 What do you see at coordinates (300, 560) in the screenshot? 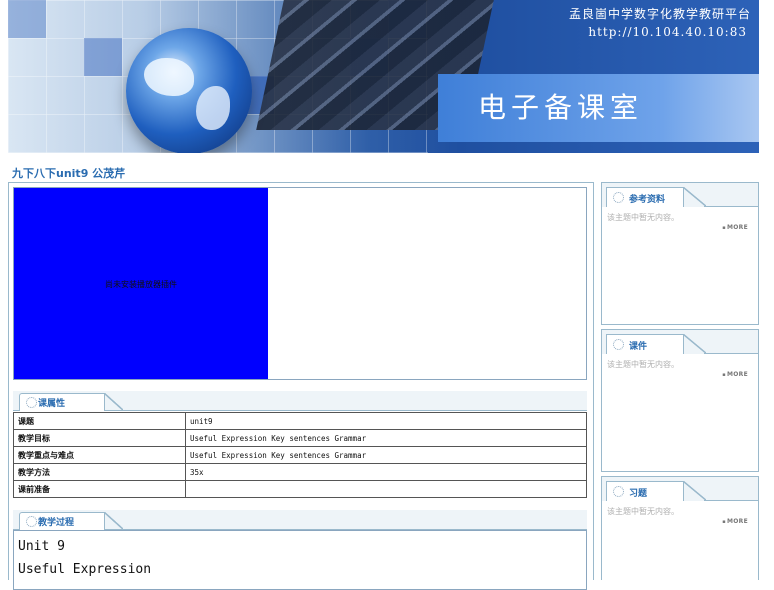
I see `process-content: Unit 9 Useful Expression` at bounding box center [300, 560].